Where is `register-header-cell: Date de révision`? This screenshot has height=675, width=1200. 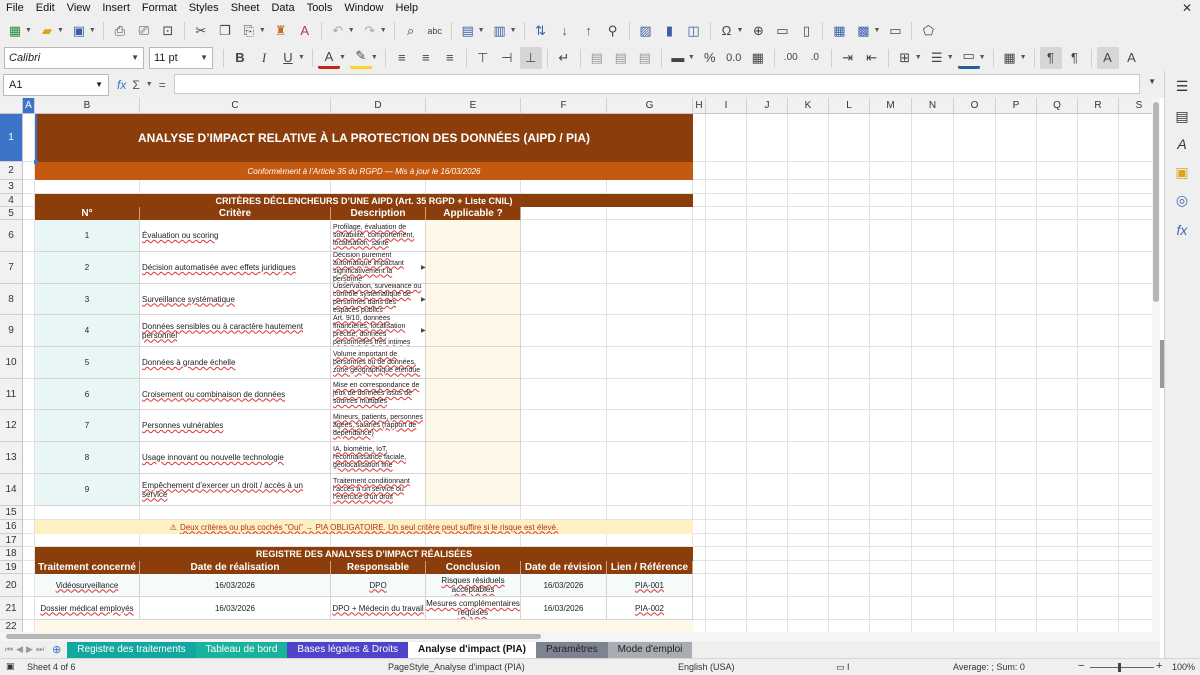 register-header-cell: Date de révision is located at coordinates (564, 567).